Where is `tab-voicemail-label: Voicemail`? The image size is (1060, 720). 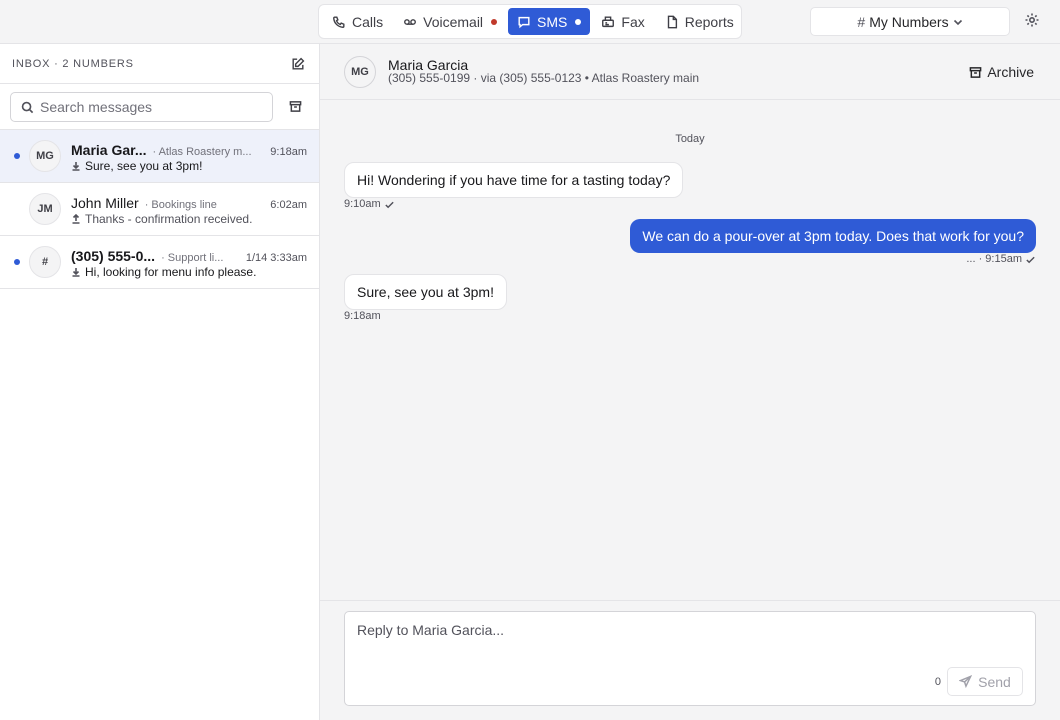 tab-voicemail-label: Voicemail is located at coordinates (453, 21).